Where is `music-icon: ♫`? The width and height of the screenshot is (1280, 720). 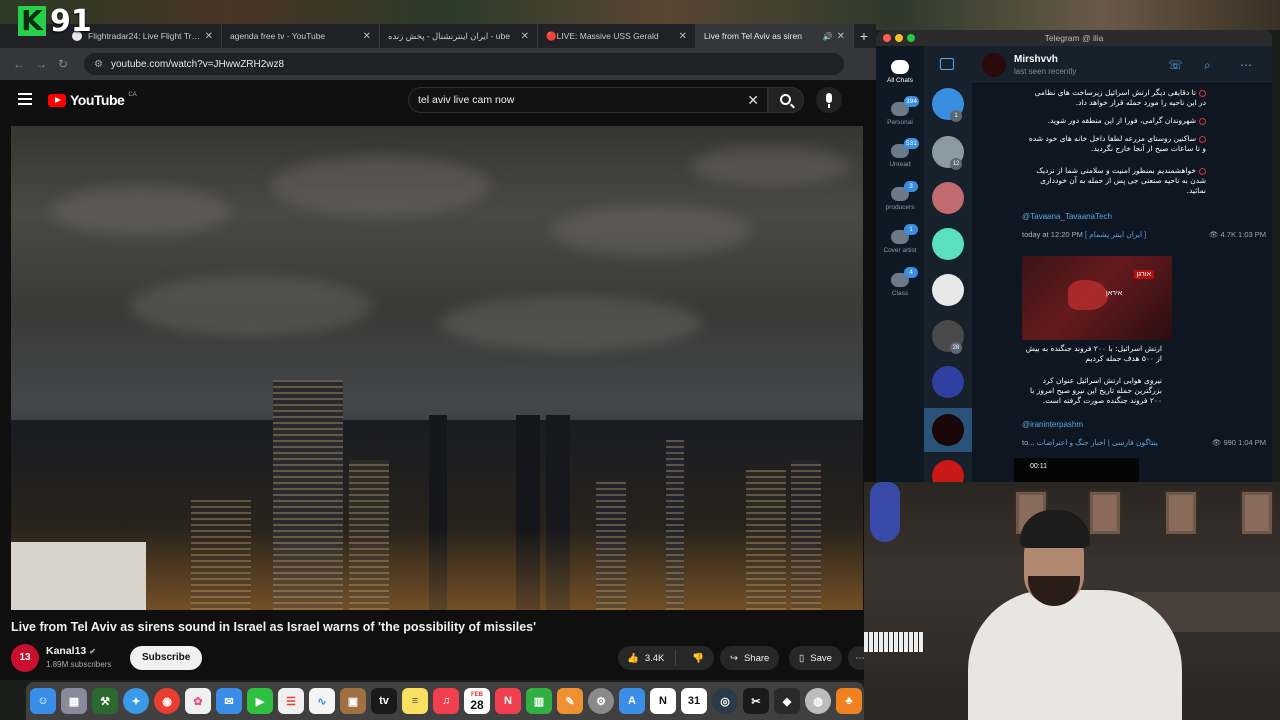 music-icon: ♫ is located at coordinates (446, 701).